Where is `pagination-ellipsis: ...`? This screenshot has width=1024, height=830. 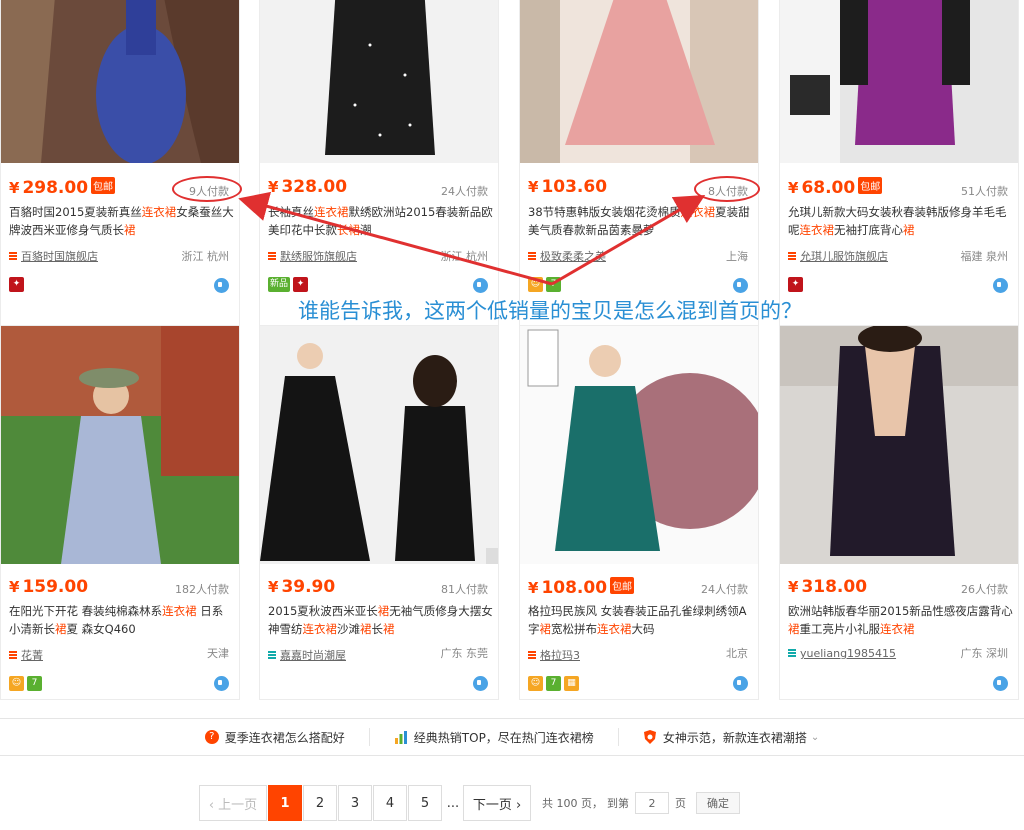
pagination-ellipsis: ... is located at coordinates (453, 803).